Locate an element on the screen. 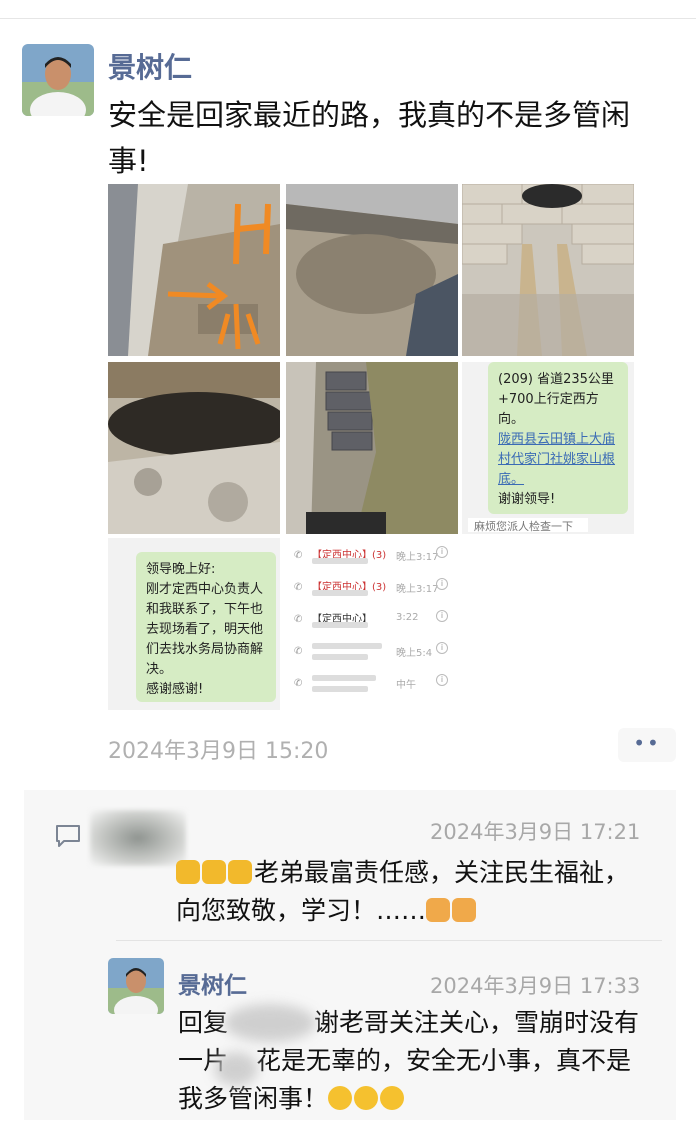 The width and height of the screenshot is (696, 1136). call-log-row: ✆ 晚上5:4 i is located at coordinates (372, 653).